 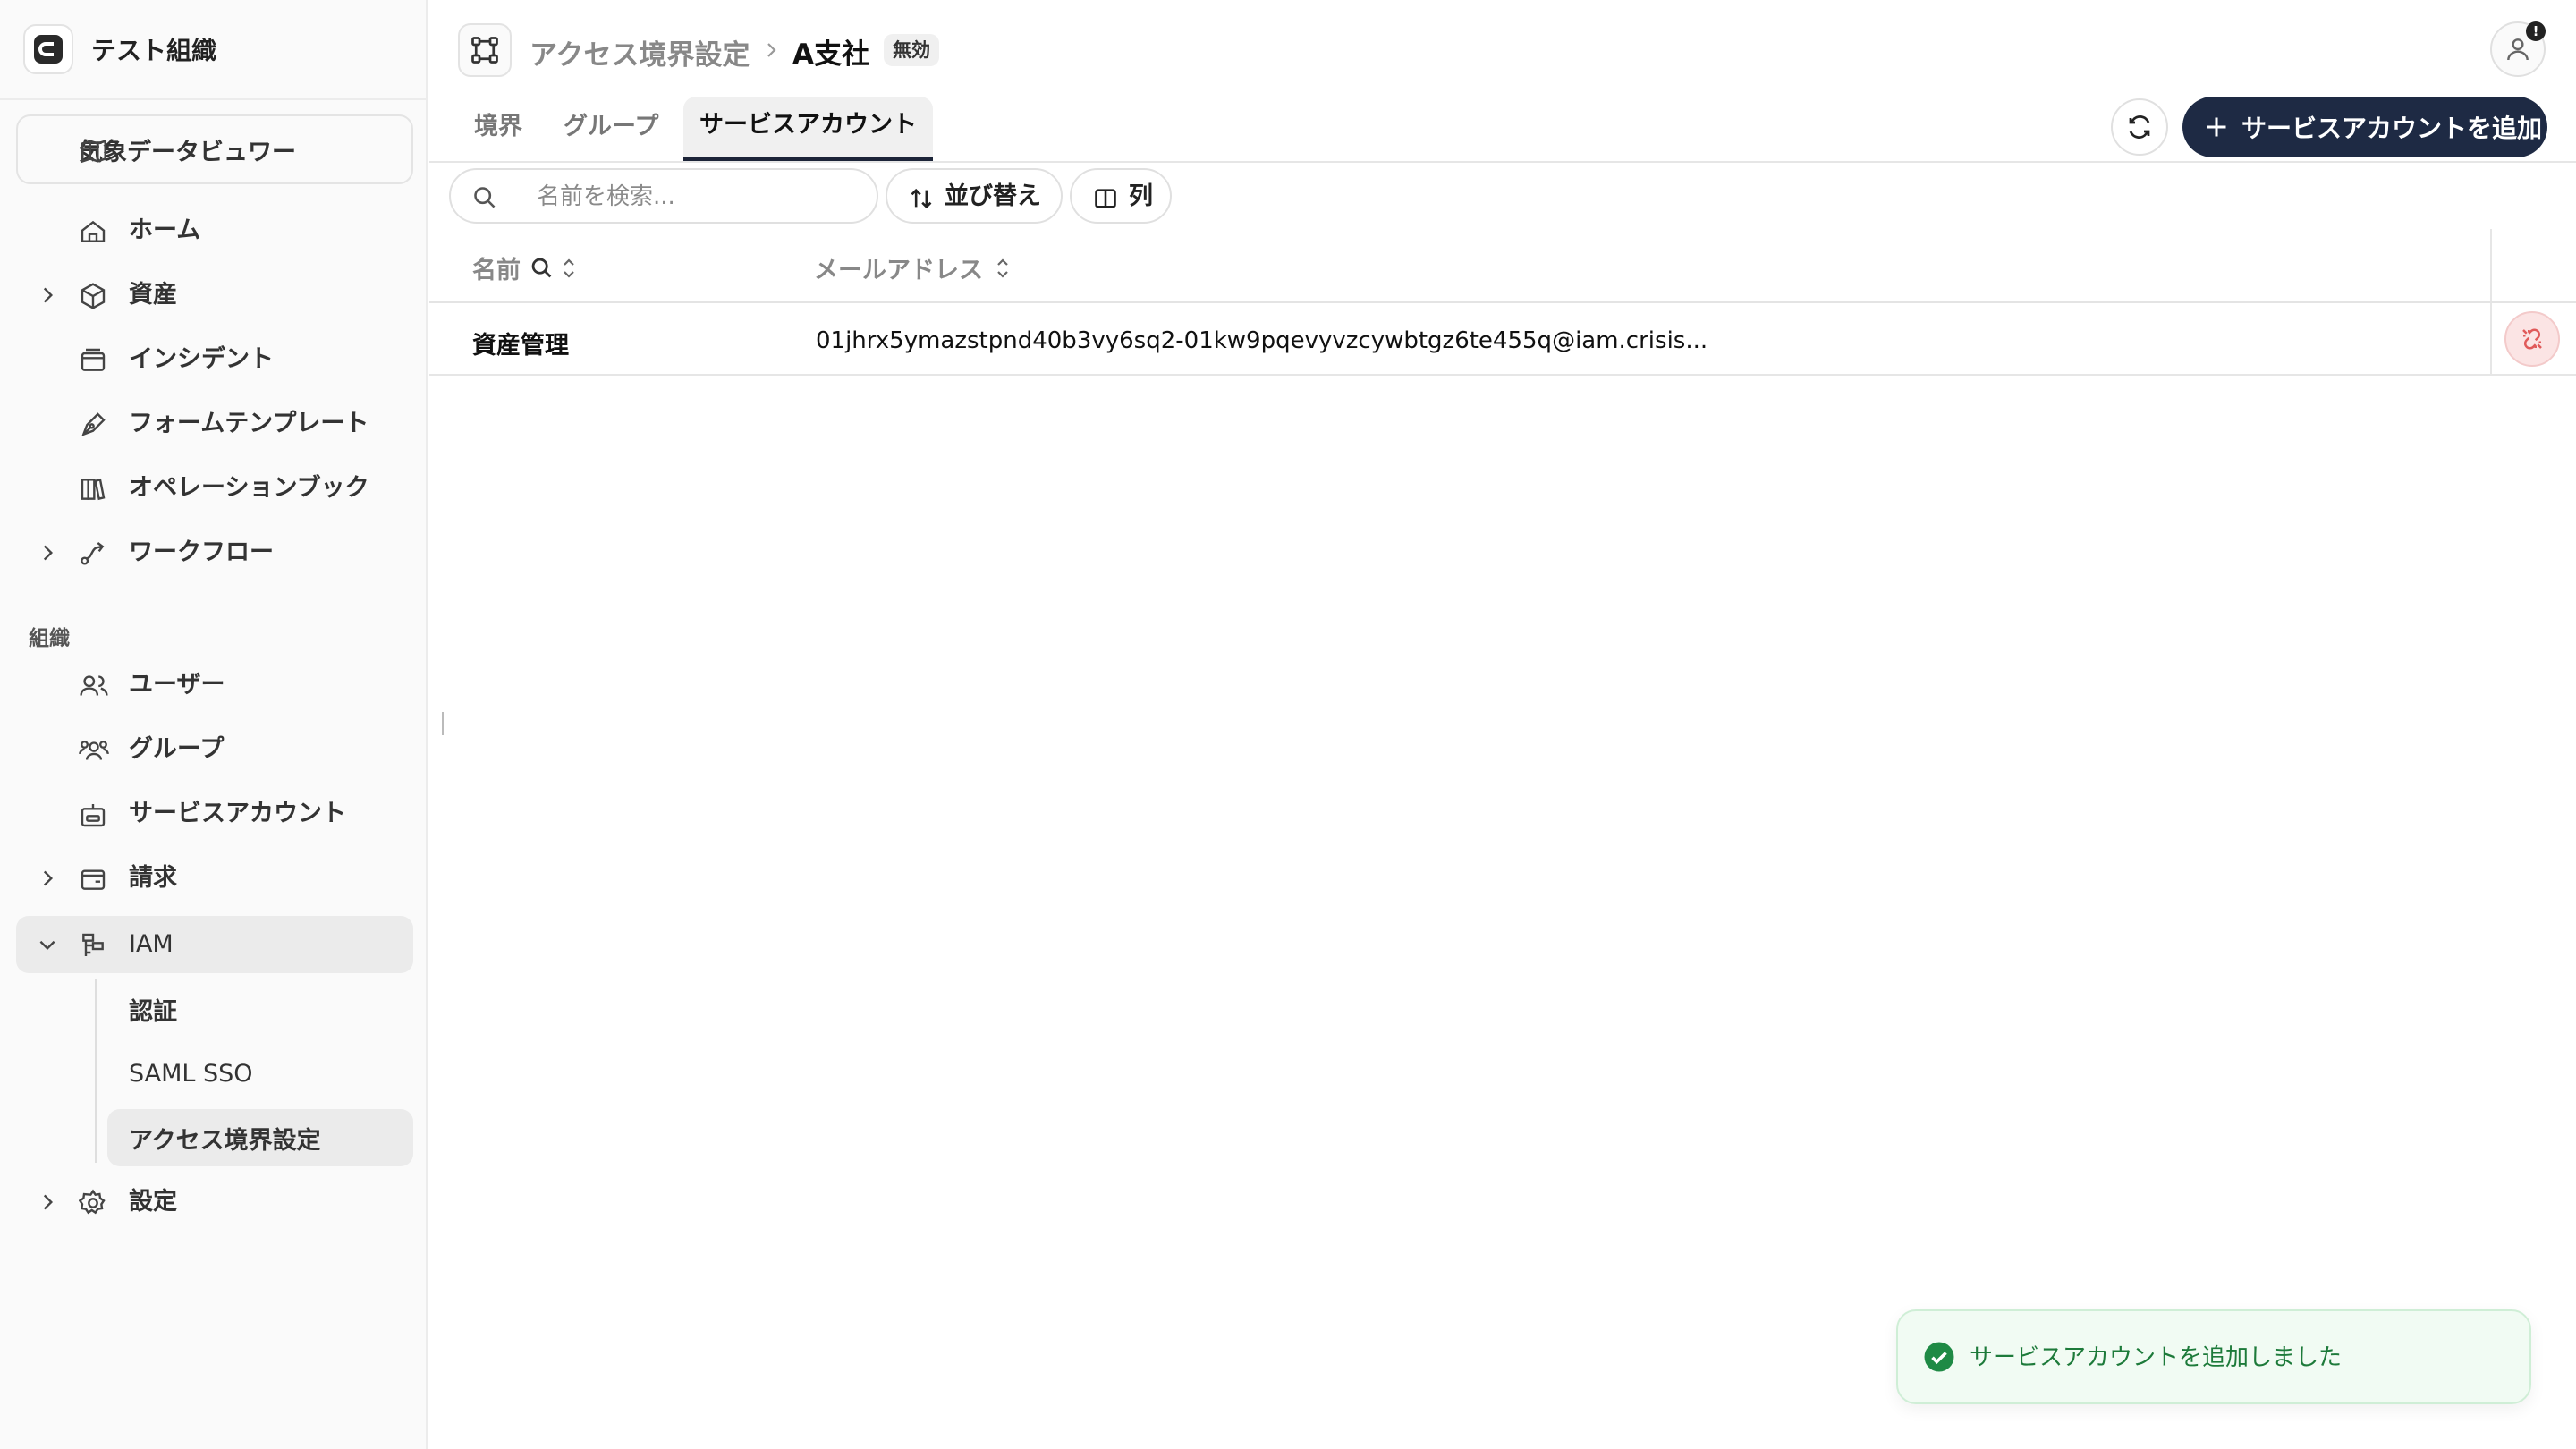 What do you see at coordinates (201, 359) in the screenshot?
I see `sidebar-item-label: インシデント` at bounding box center [201, 359].